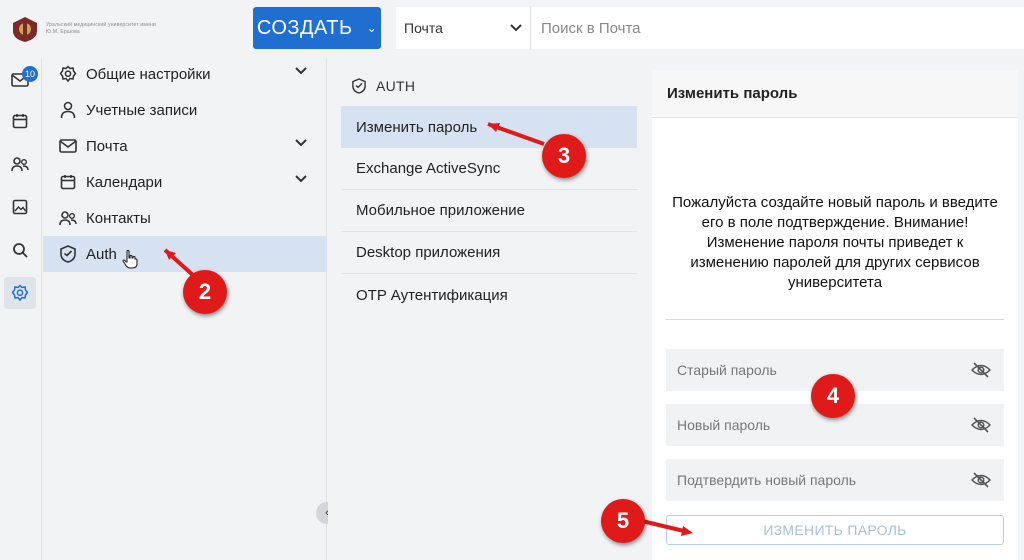 The image size is (1024, 560). I want to click on search-scope-value: Почта, so click(423, 28).